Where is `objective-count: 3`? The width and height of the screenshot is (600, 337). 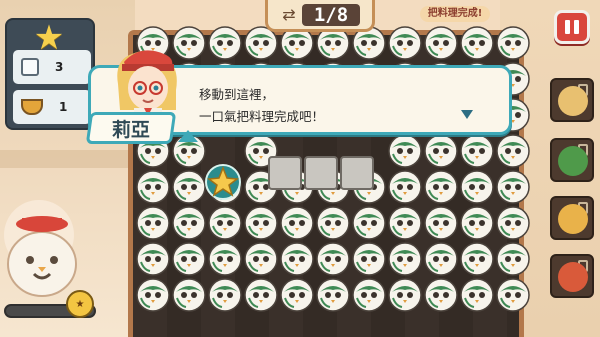
objective-count: 3 is located at coordinates (59, 67).